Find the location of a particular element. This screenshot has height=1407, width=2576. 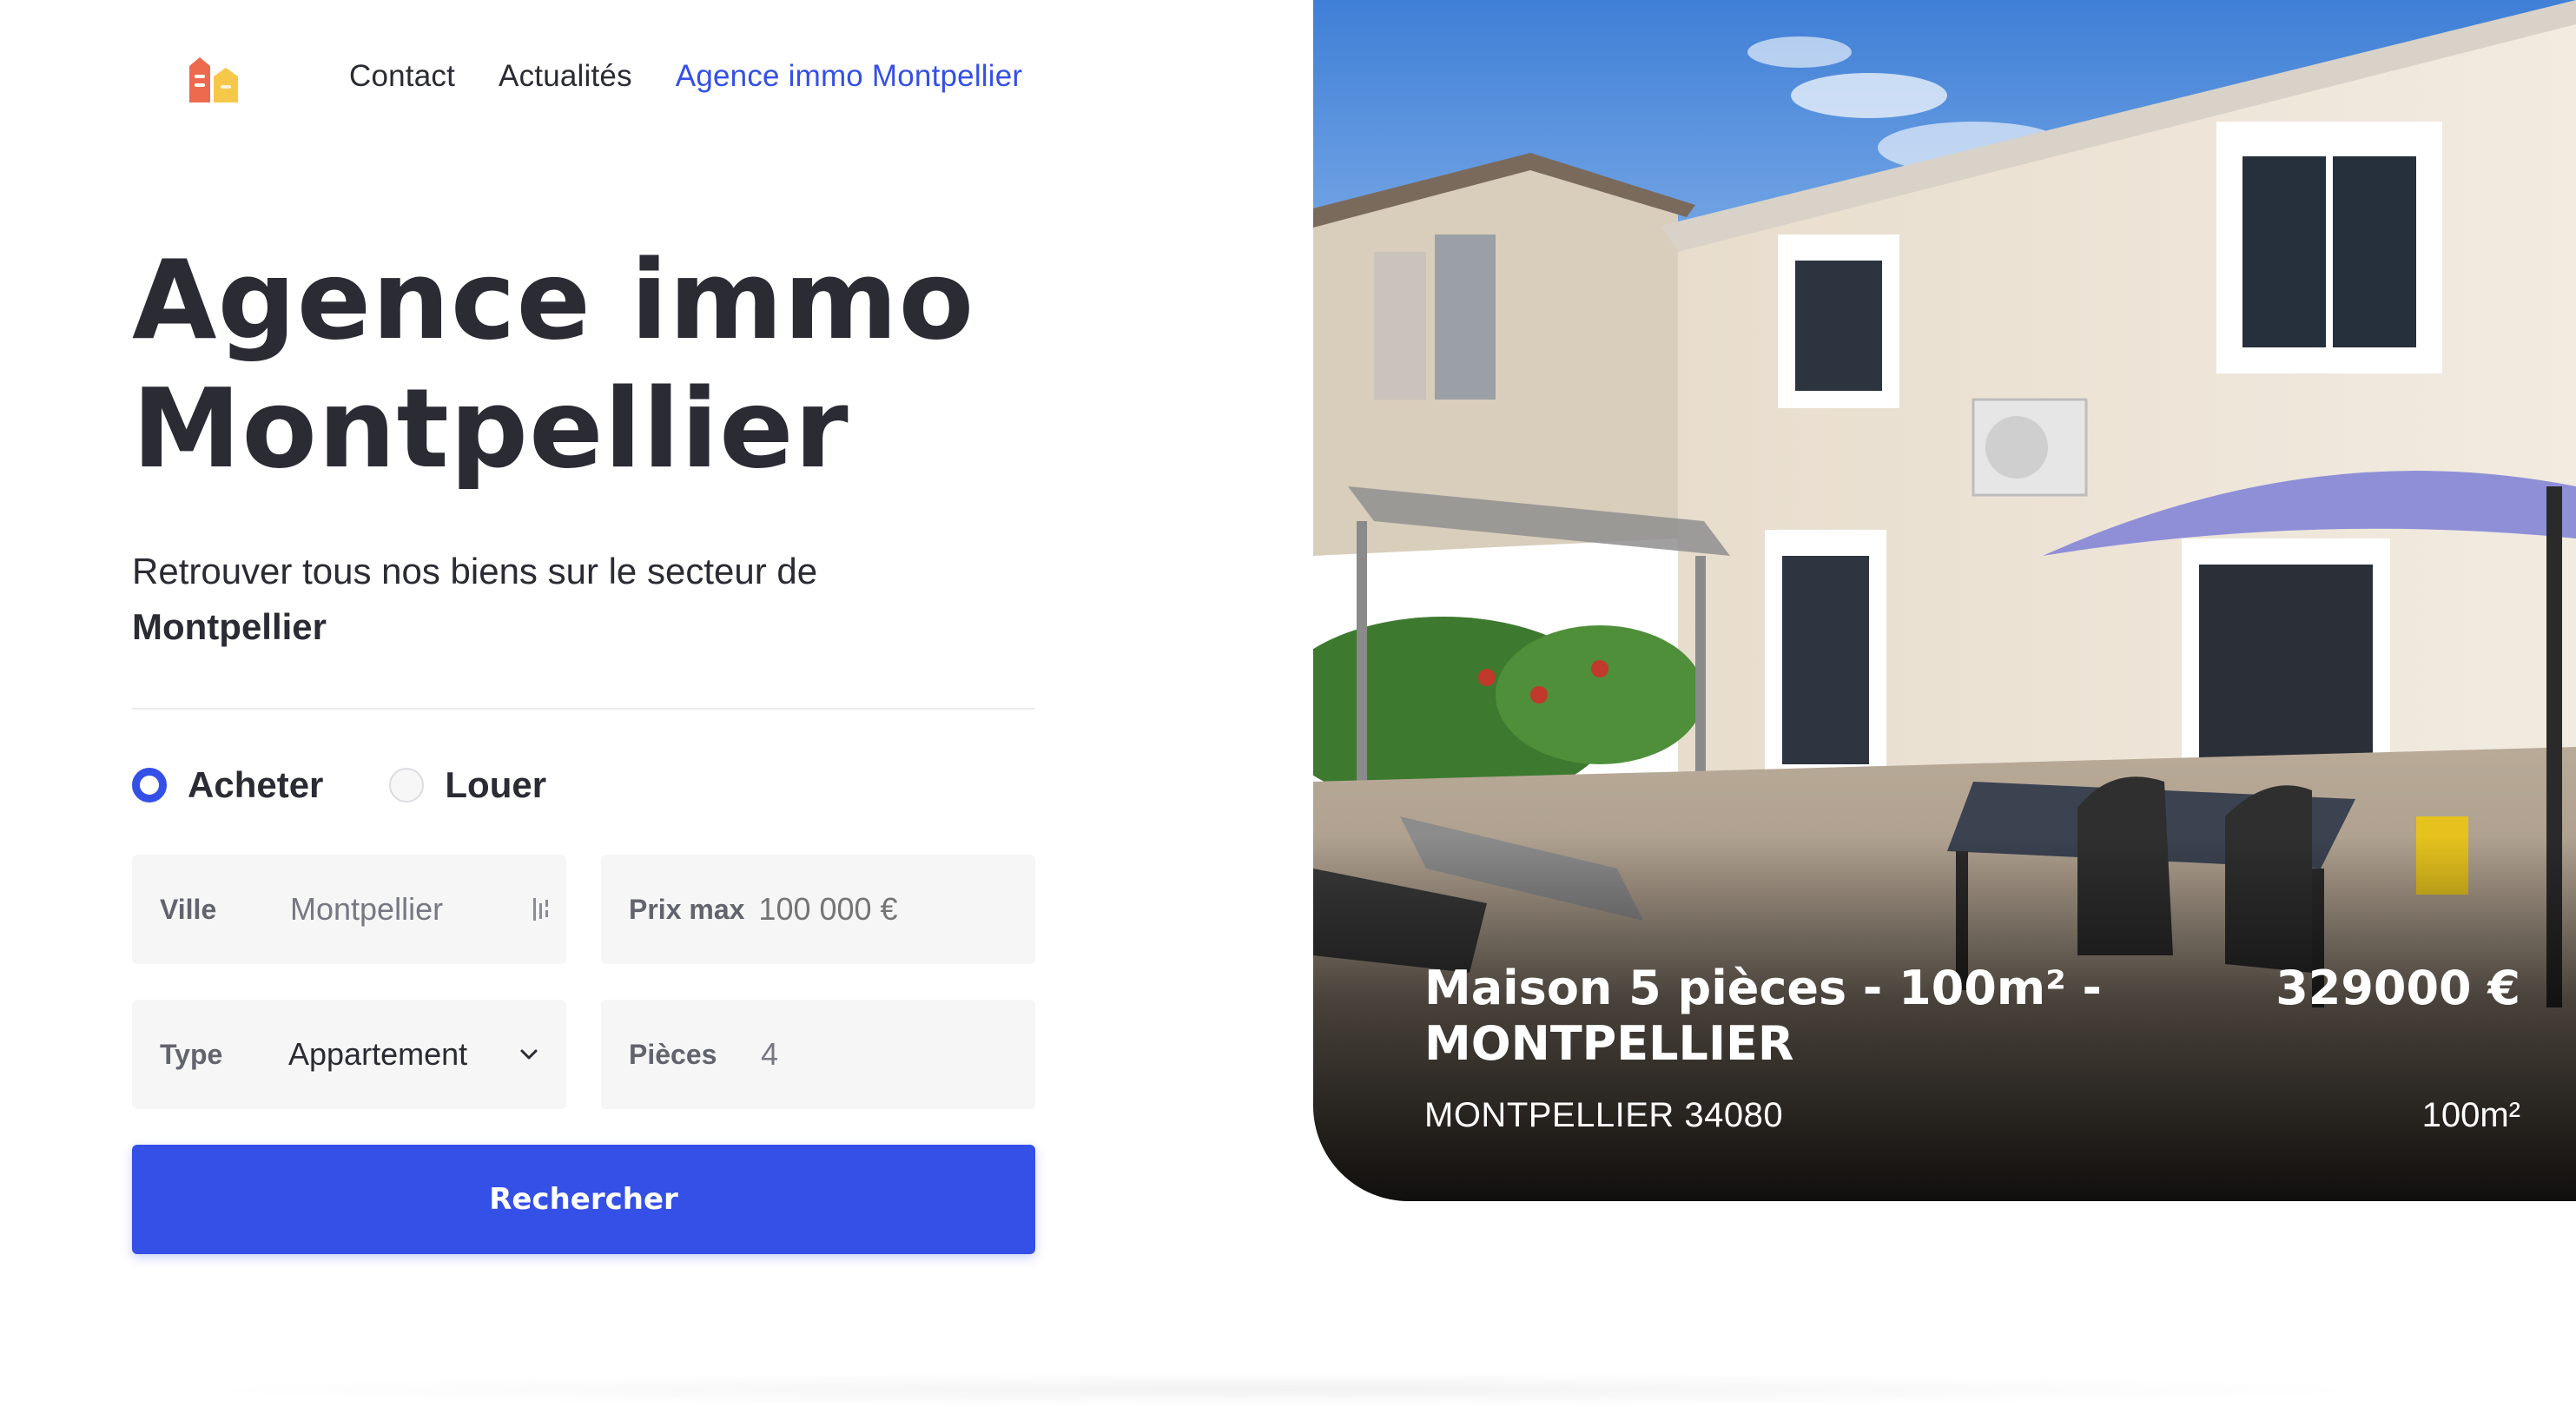

hero-subtitle-city: Montpellier is located at coordinates (229, 626).